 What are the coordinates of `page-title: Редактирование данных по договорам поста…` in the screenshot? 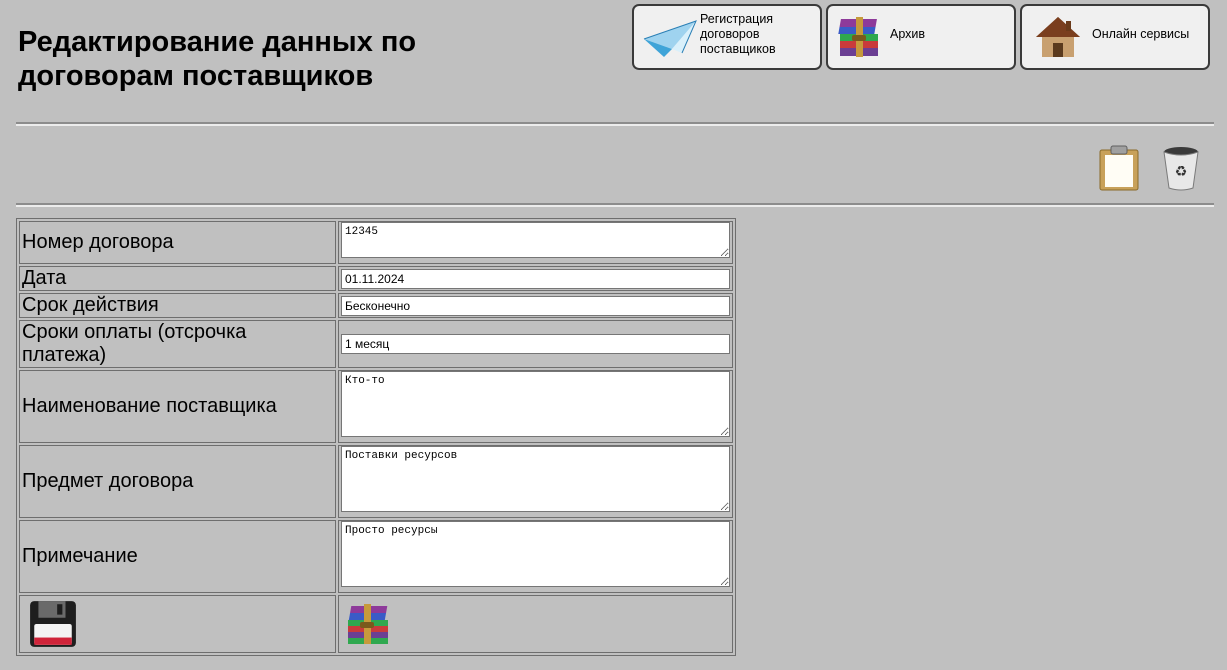 It's located at (217, 59).